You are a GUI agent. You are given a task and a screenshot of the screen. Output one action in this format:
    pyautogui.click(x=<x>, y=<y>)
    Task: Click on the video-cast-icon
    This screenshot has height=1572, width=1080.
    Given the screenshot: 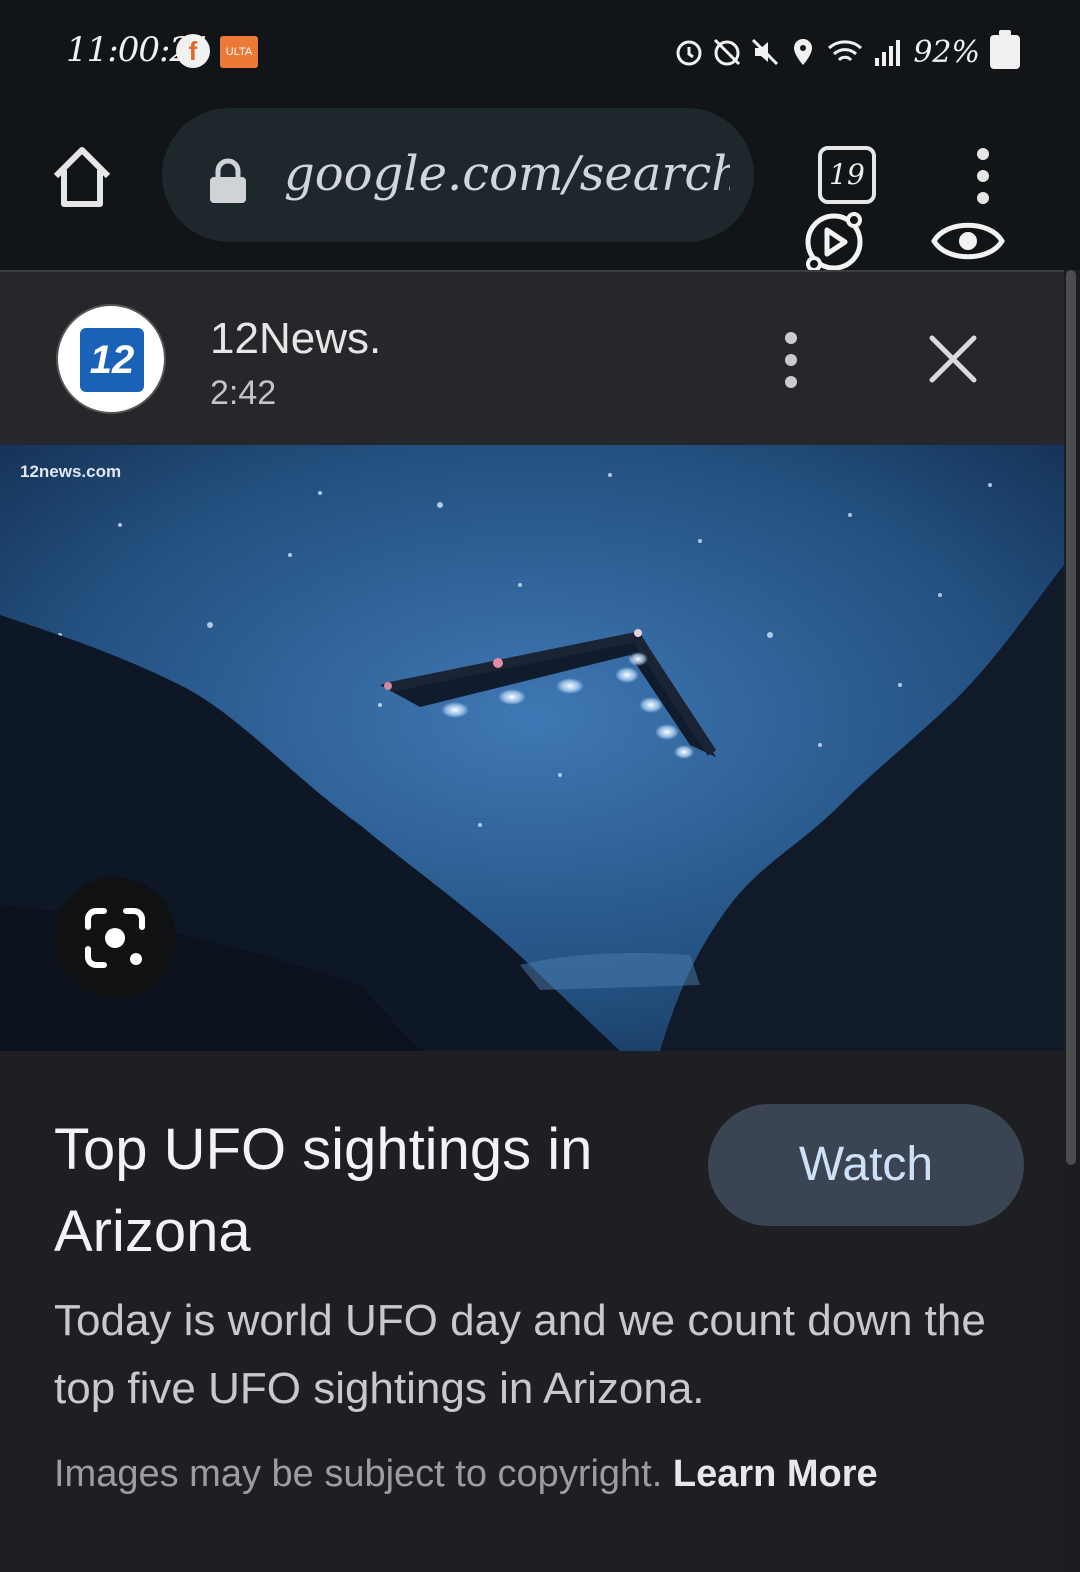 What is the action you would take?
    pyautogui.click(x=834, y=242)
    